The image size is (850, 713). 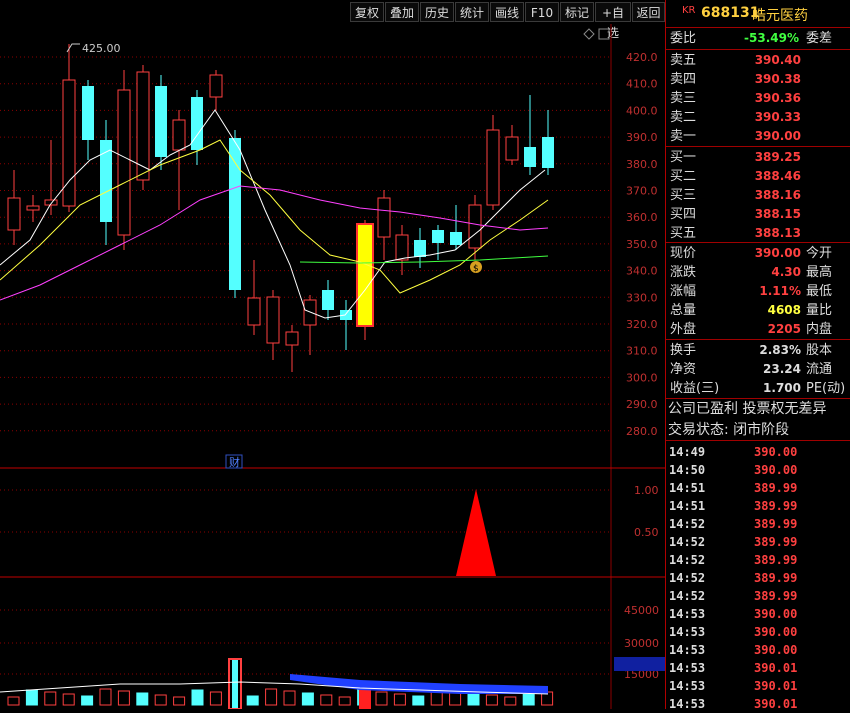 I want to click on stat-row-label: 涨跌, so click(x=683, y=272).